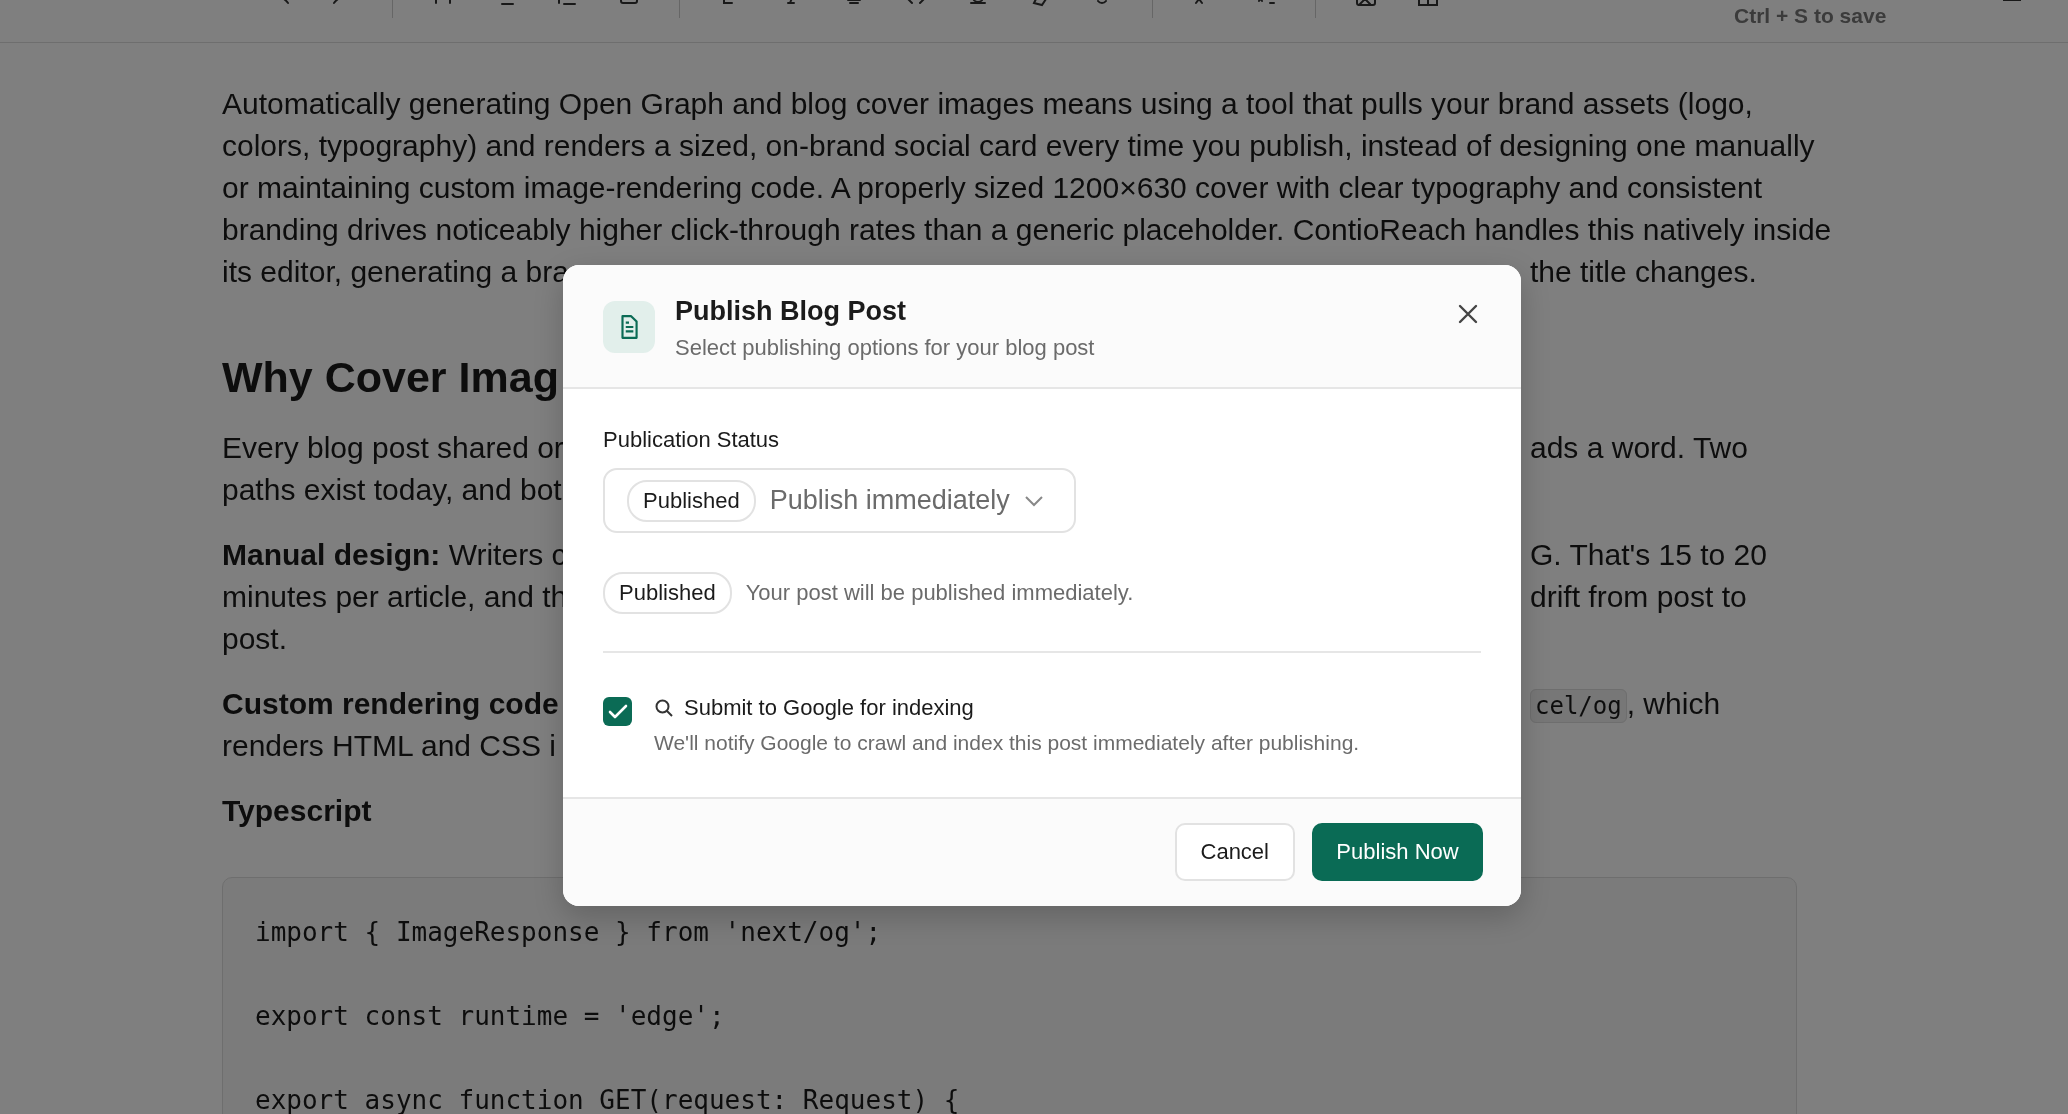  What do you see at coordinates (839, 500) in the screenshot?
I see `status-dropdown: Published Publish immediately` at bounding box center [839, 500].